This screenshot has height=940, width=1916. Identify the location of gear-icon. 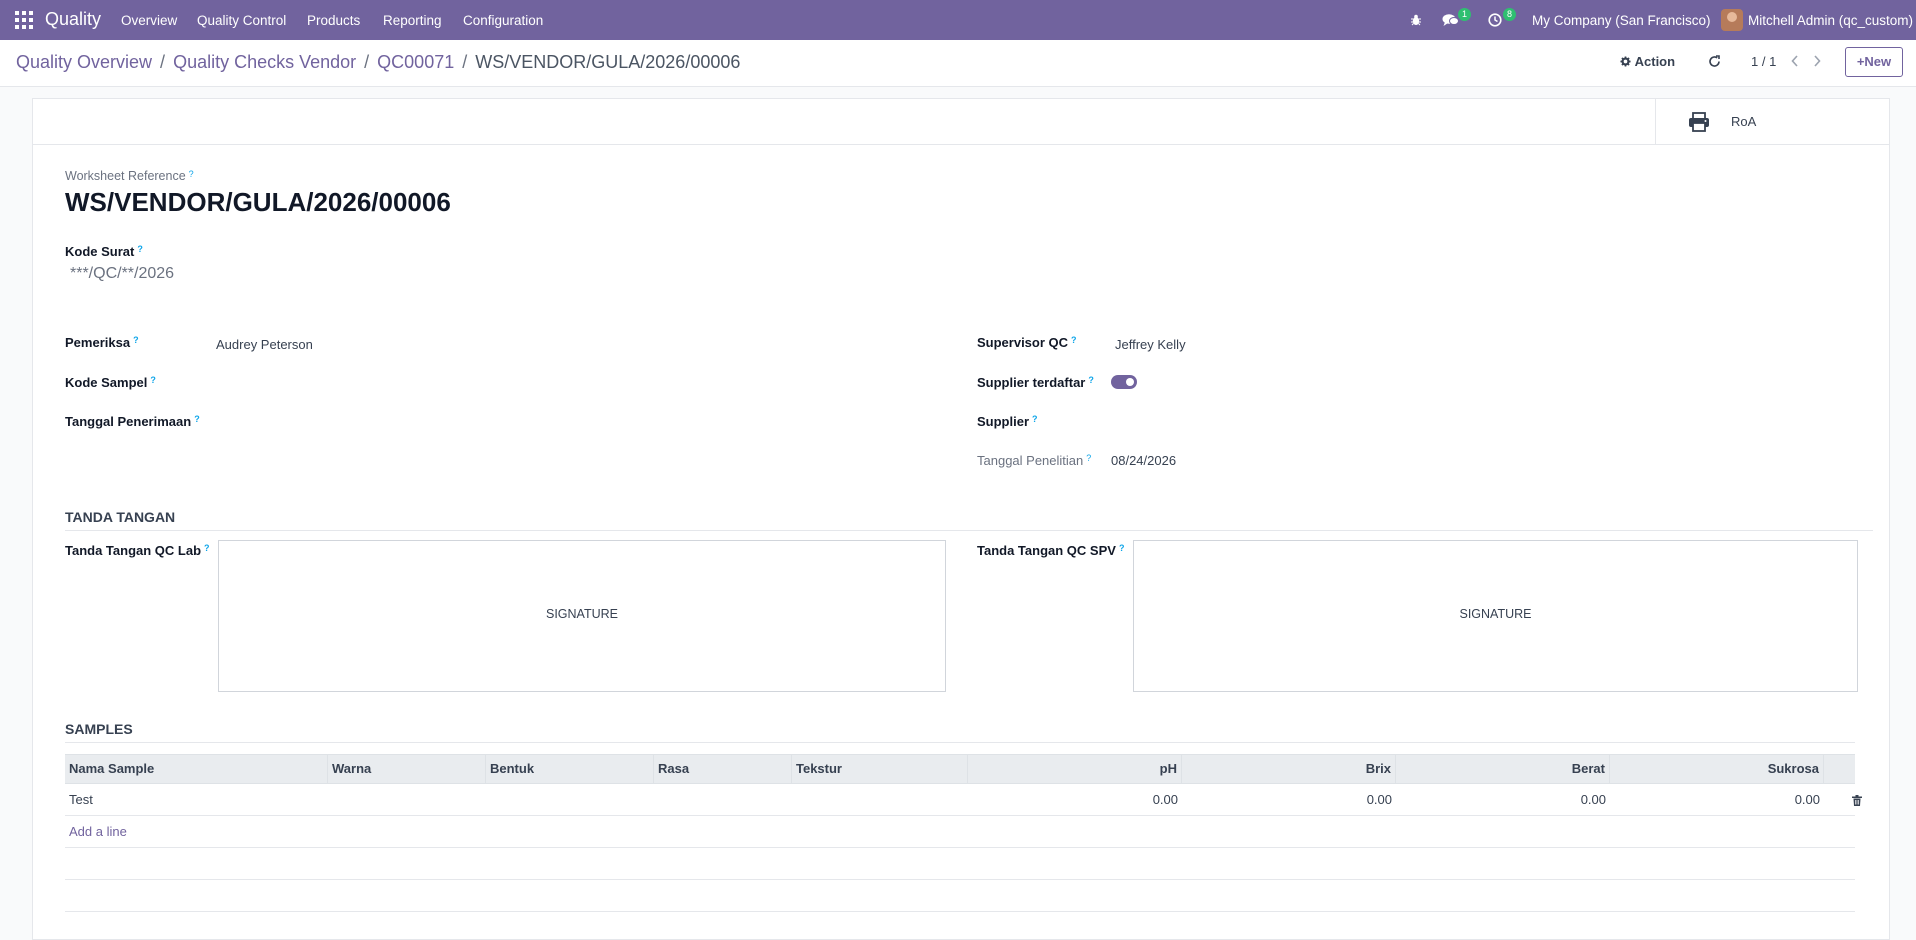
(1625, 61).